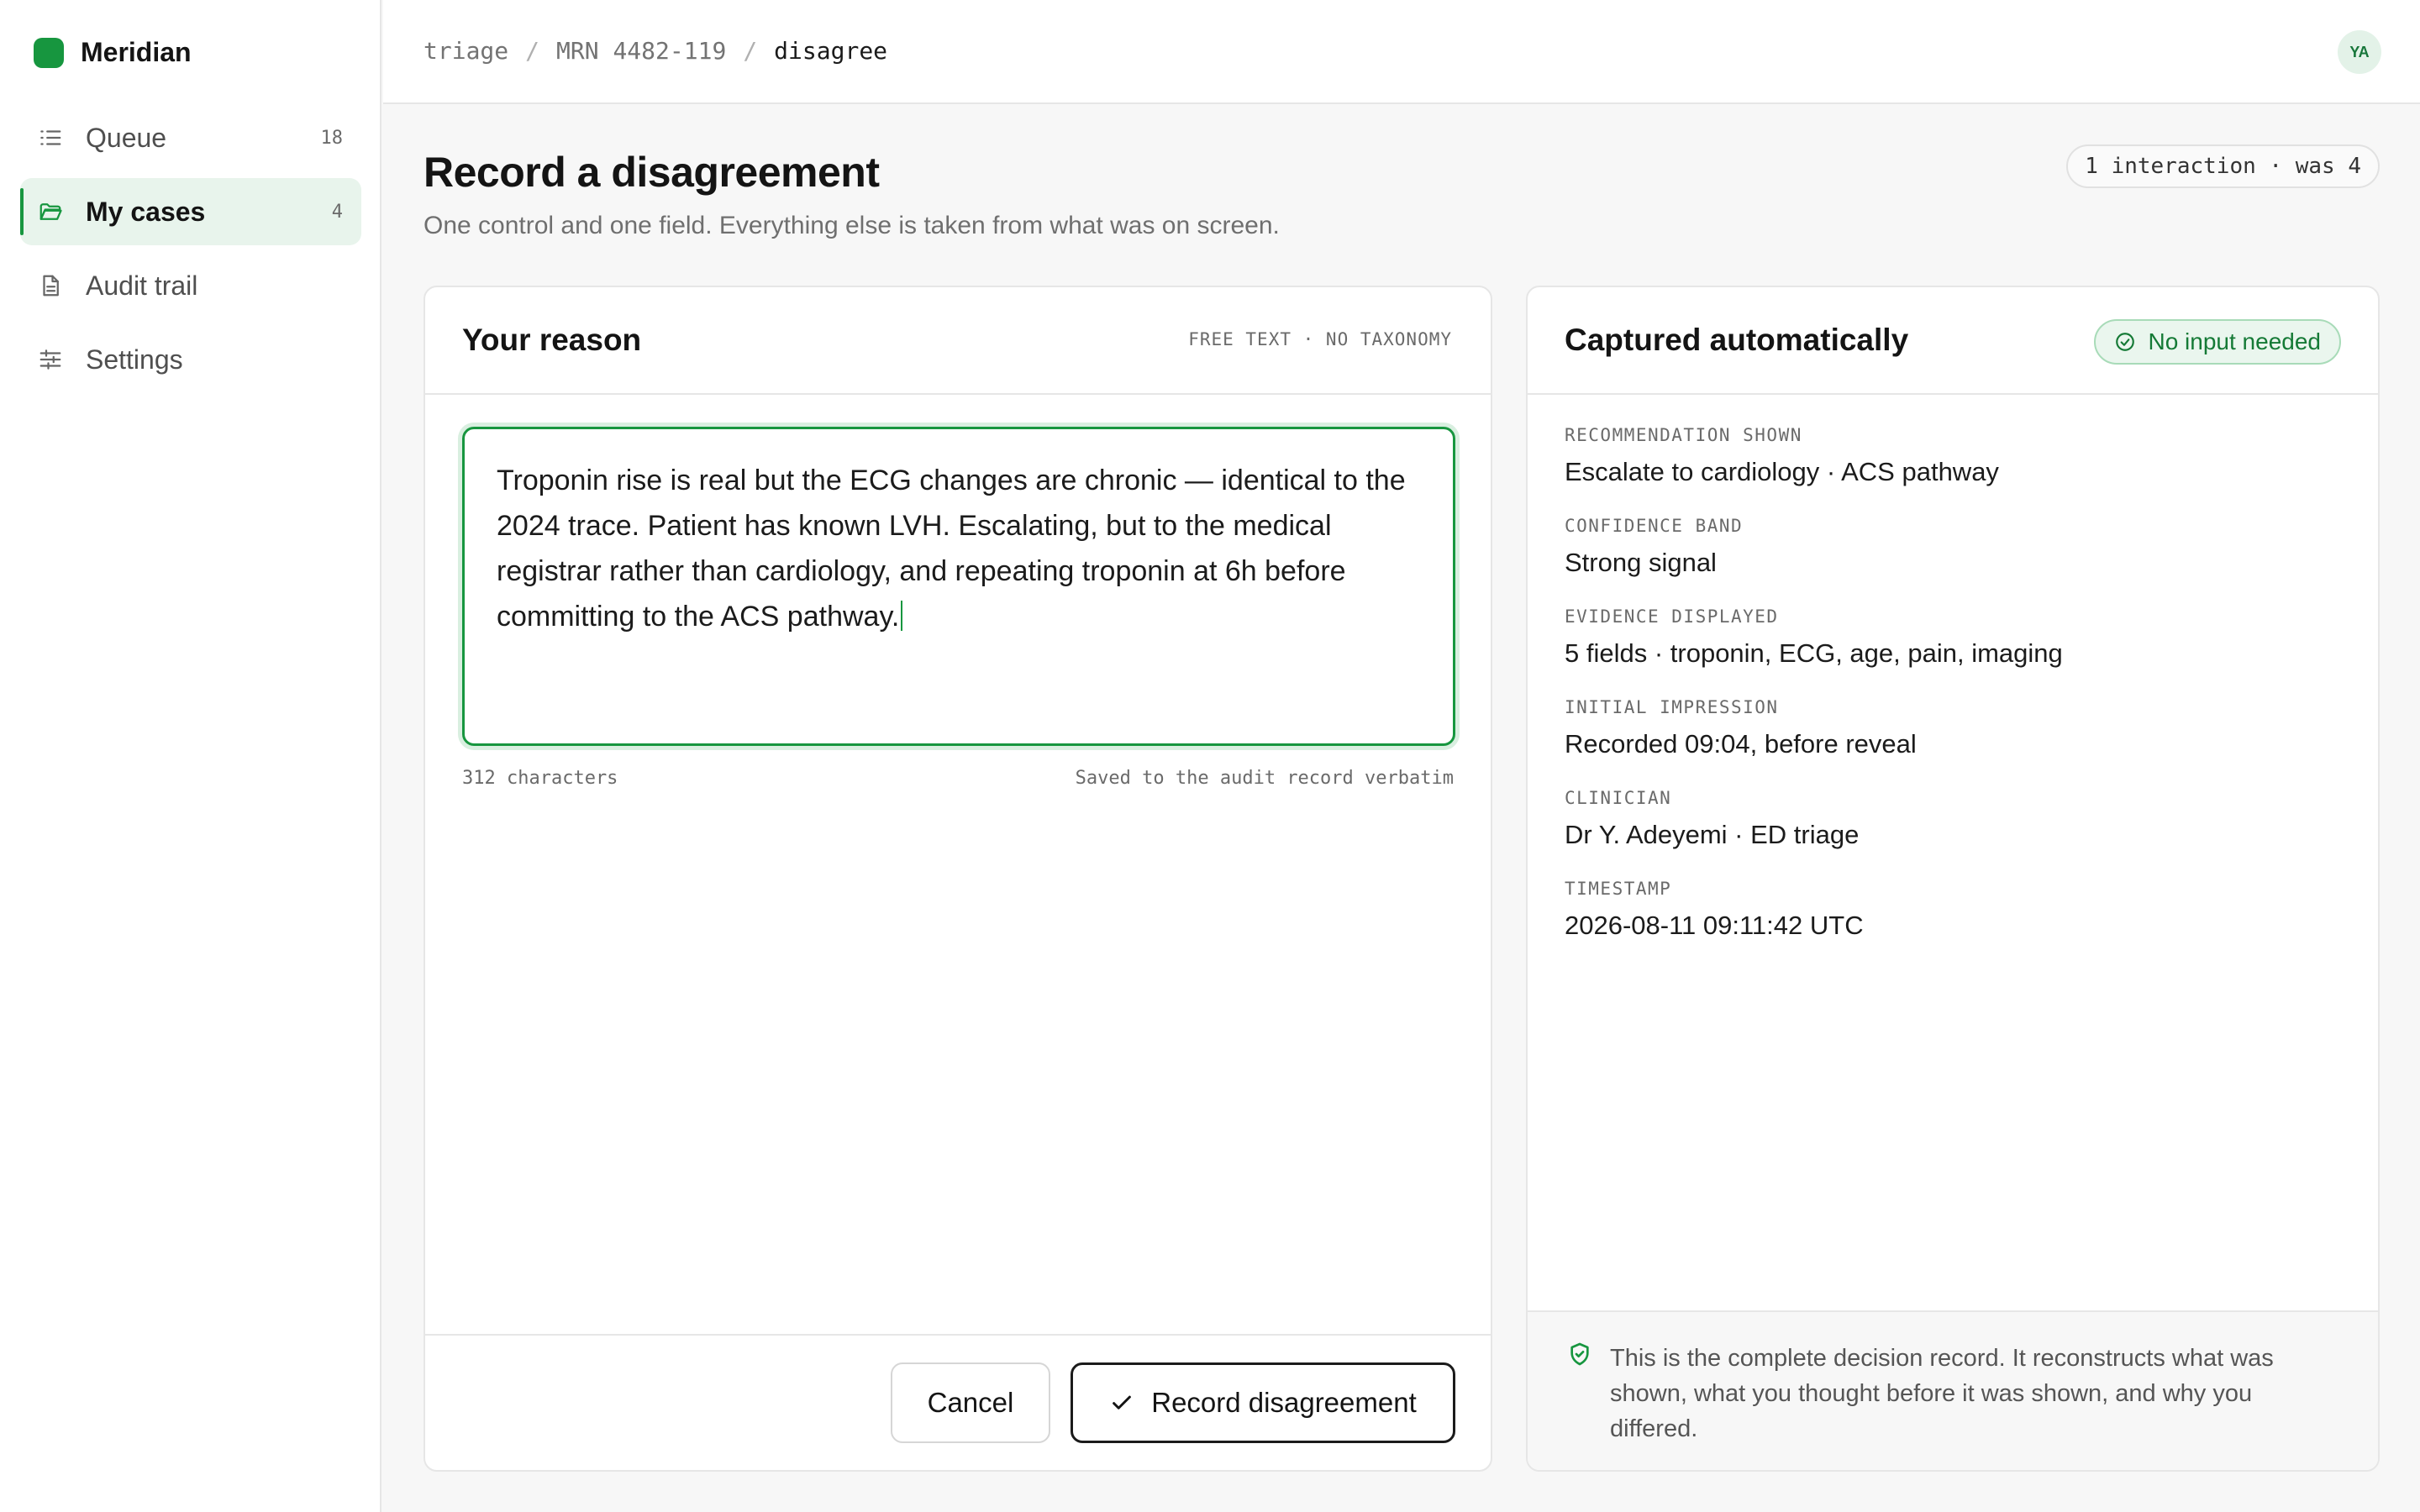  Describe the element at coordinates (1672, 616) in the screenshot. I see `field-label: EVIDENCE DISPLAYED` at that location.